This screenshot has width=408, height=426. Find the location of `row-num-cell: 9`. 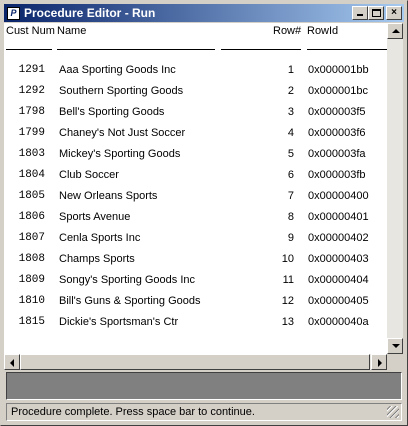

row-num-cell: 9 is located at coordinates (290, 238).